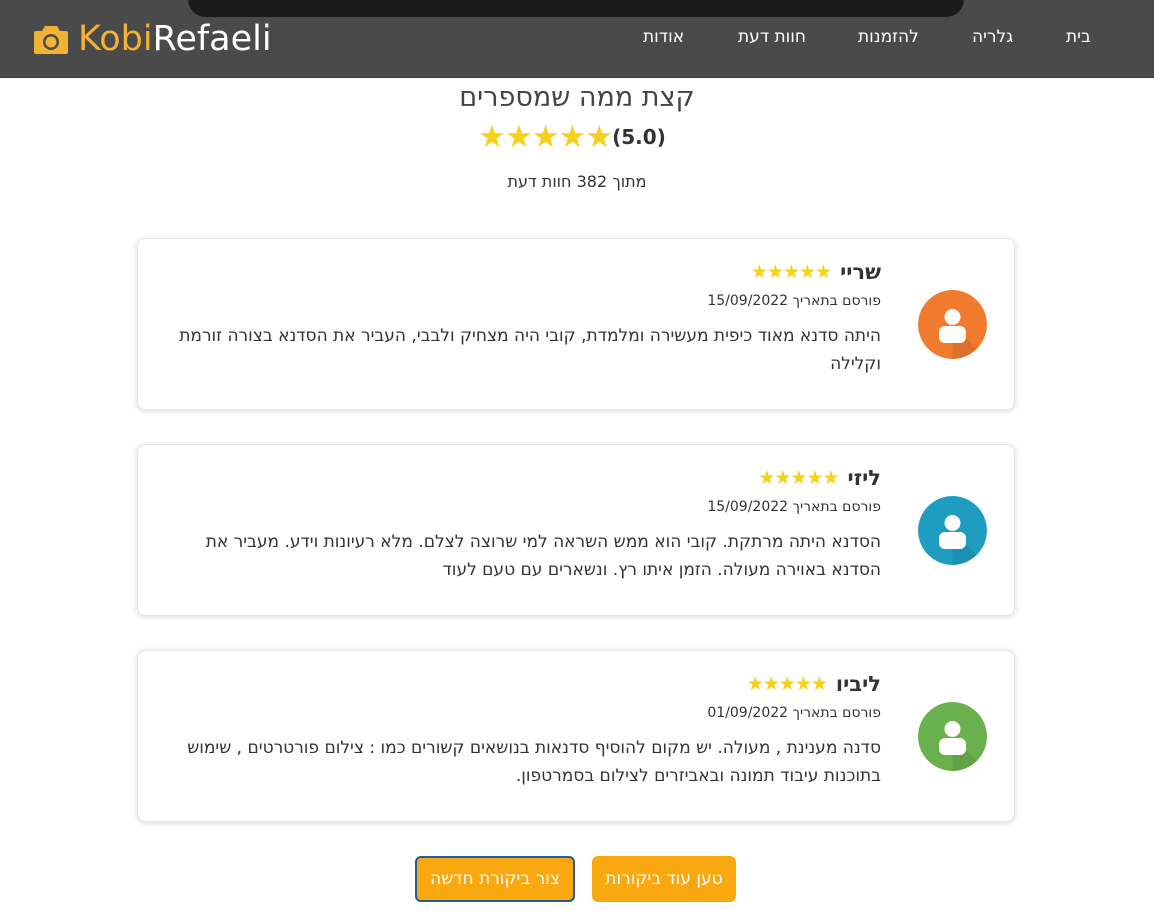 The height and width of the screenshot is (911, 1154). What do you see at coordinates (663, 37) in the screenshot?
I see `nav-link-about: אודות` at bounding box center [663, 37].